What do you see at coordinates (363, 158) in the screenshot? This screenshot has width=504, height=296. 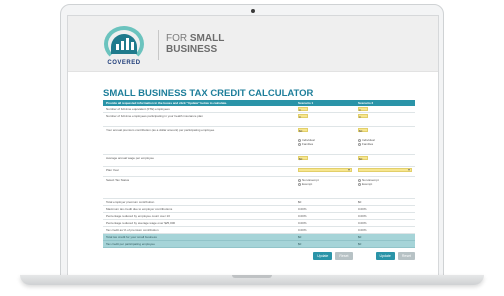 I see `wage-input-s2: $0` at bounding box center [363, 158].